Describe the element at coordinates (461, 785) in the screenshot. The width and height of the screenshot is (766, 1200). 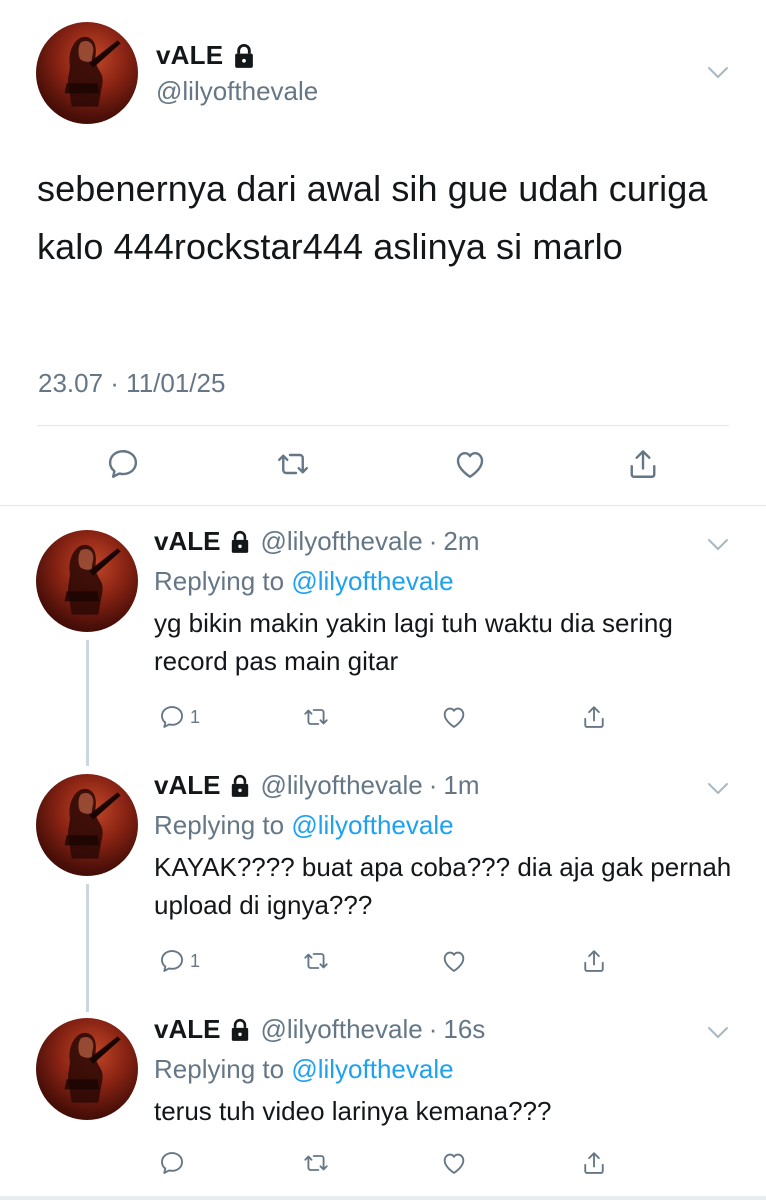
I see `reply-time: 1m` at that location.